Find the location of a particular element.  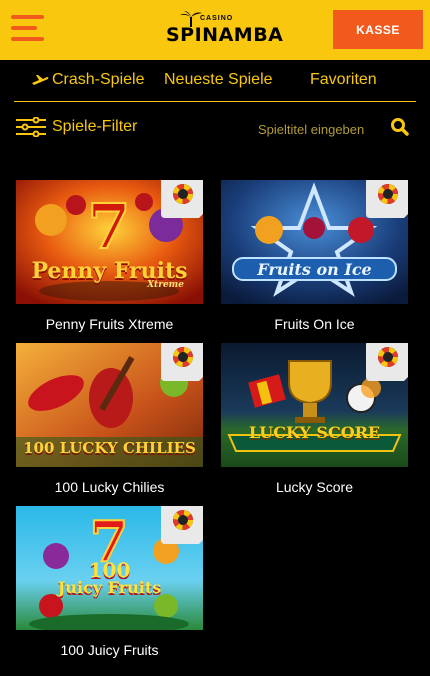

game-tile-lucky-score: LUCKY SCORE Lucky Score is located at coordinates (314, 419).